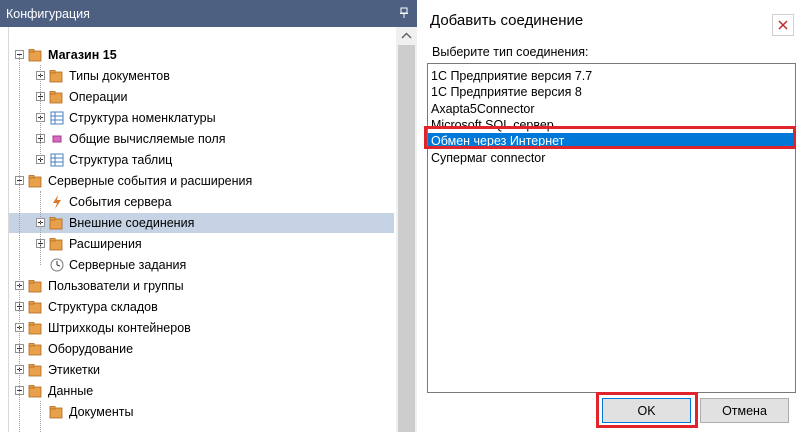  Describe the element at coordinates (201, 202) in the screenshot. I see `tree-item: События сервера` at that location.